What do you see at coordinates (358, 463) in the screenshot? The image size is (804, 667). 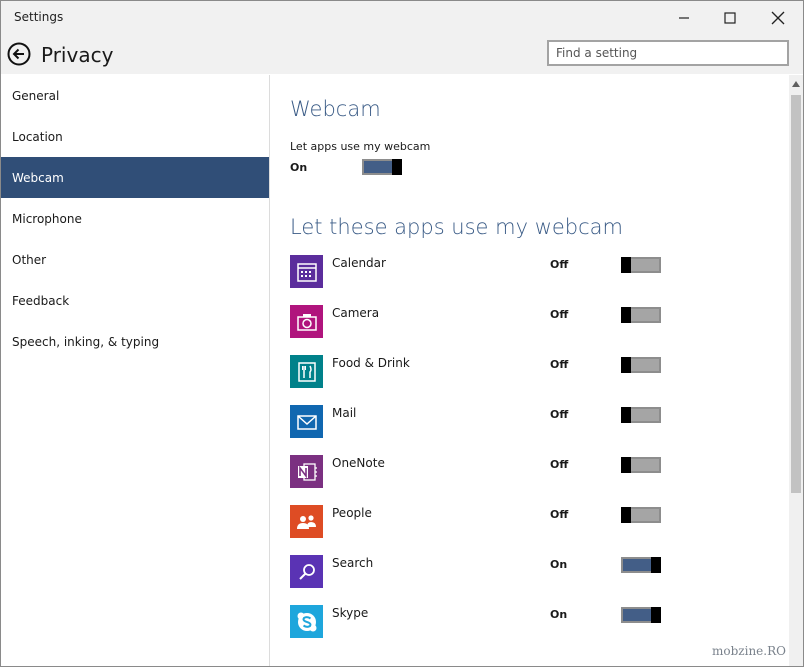 I see `app-name: OneNote` at bounding box center [358, 463].